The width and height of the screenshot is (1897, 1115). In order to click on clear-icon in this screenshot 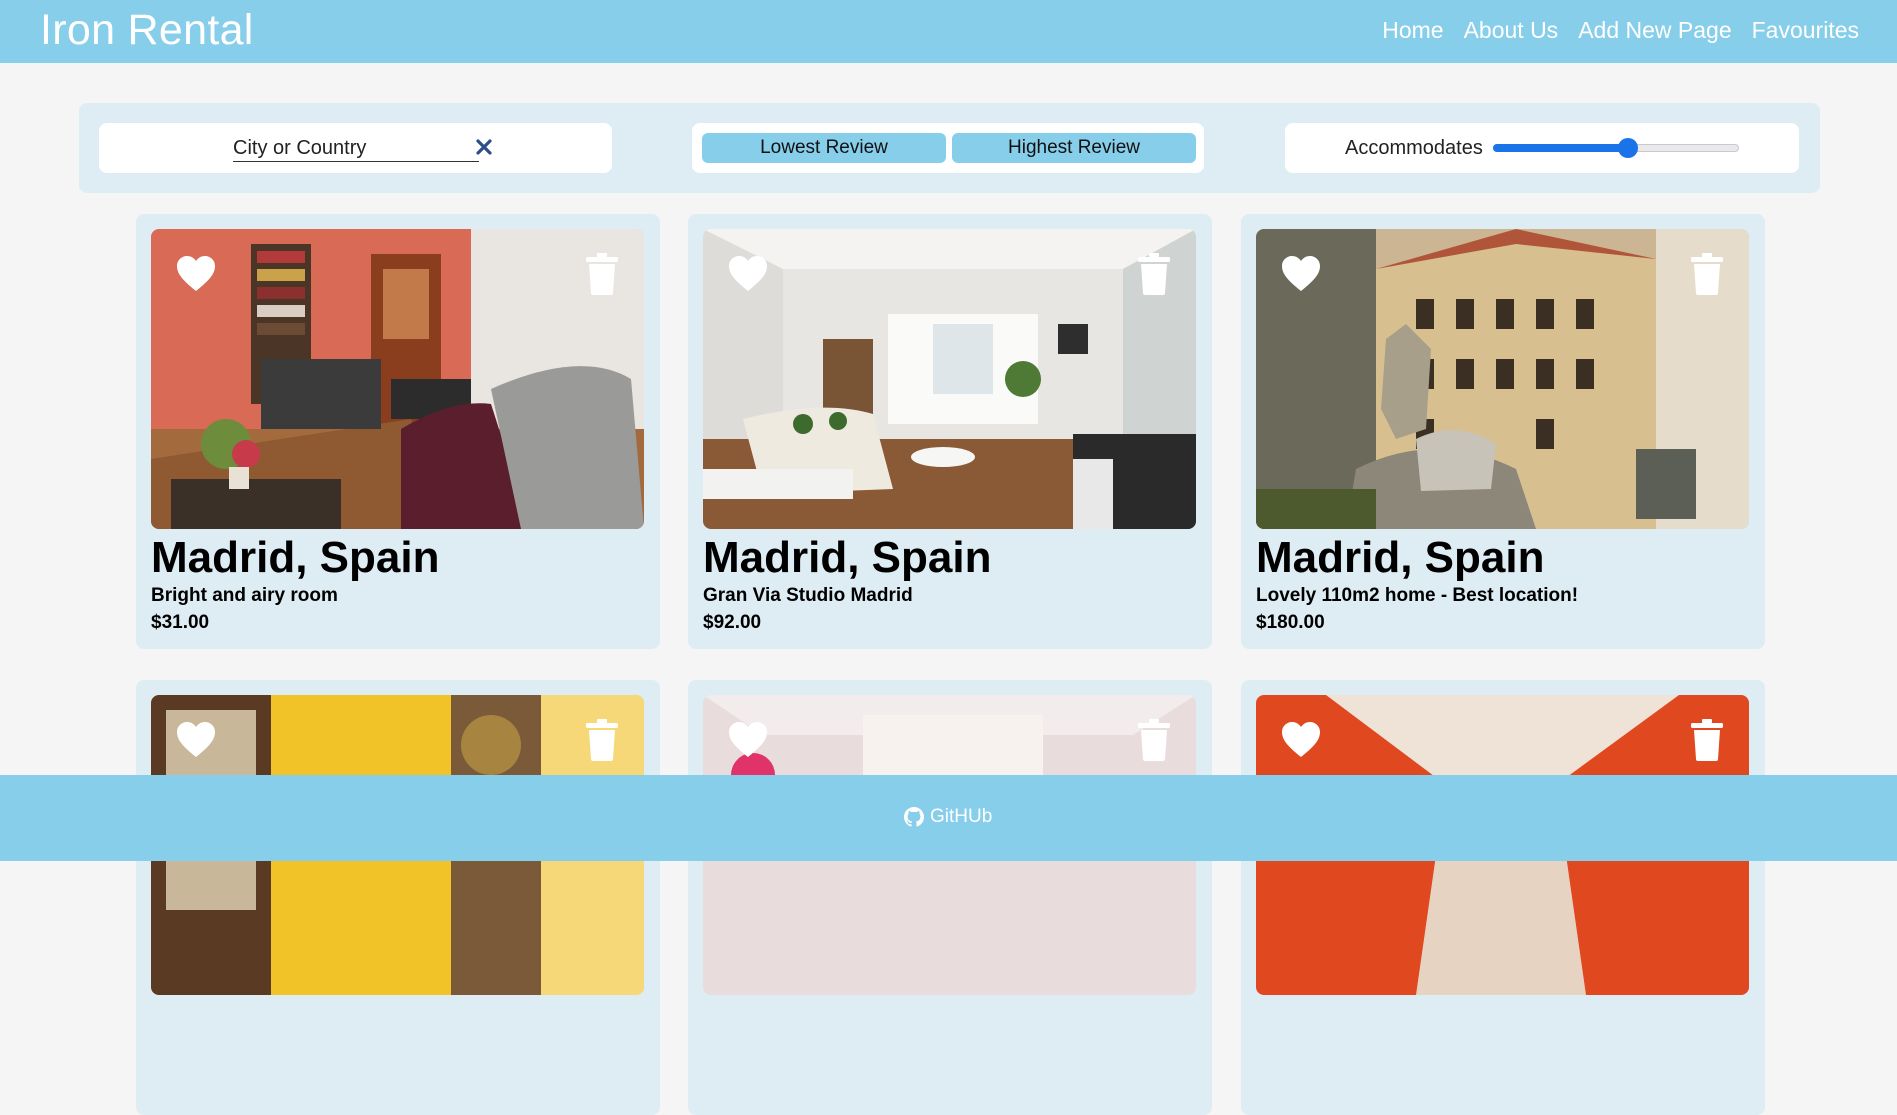, I will do `click(484, 147)`.